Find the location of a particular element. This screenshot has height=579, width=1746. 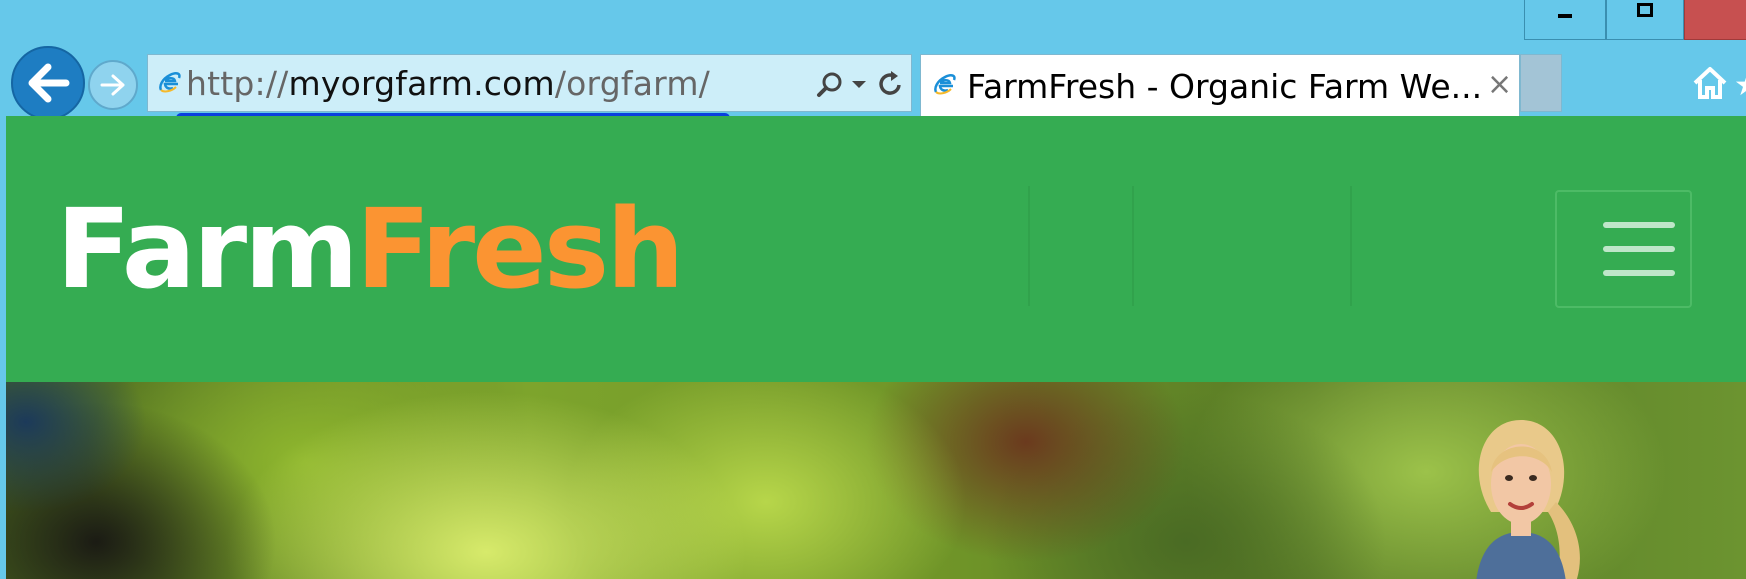

url-path: /orgfarm/ is located at coordinates (632, 83).